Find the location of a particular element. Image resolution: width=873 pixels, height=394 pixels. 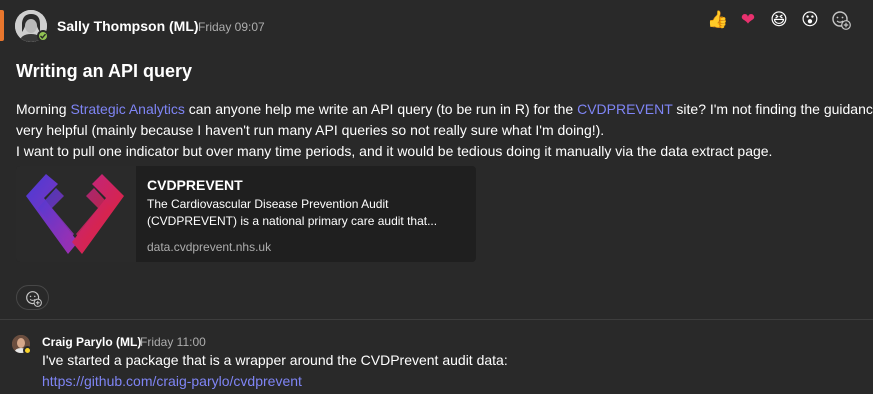

cvdprevent-logo is located at coordinates (76, 214).